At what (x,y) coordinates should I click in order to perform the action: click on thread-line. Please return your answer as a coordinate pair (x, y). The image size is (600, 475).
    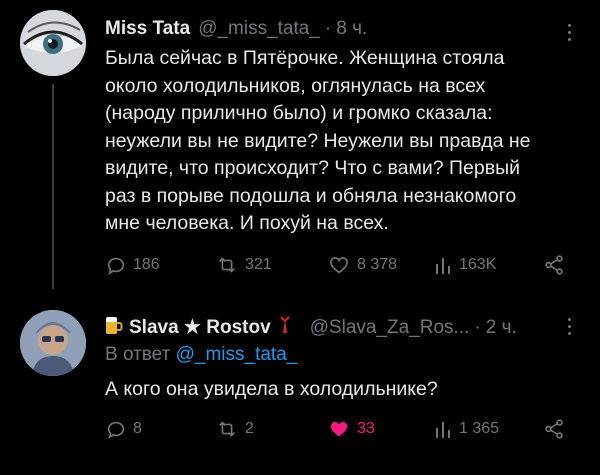
    Looking at the image, I should click on (53, 186).